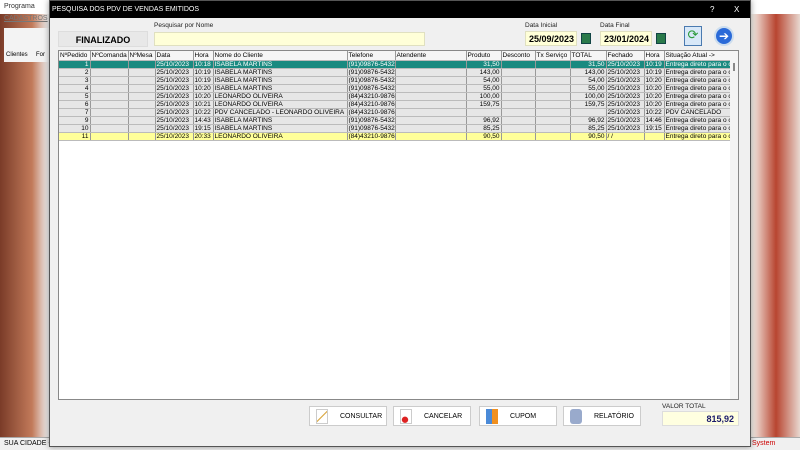 The width and height of the screenshot is (800, 450). Describe the element at coordinates (75, 64) in the screenshot. I see `table-cell: 1` at that location.